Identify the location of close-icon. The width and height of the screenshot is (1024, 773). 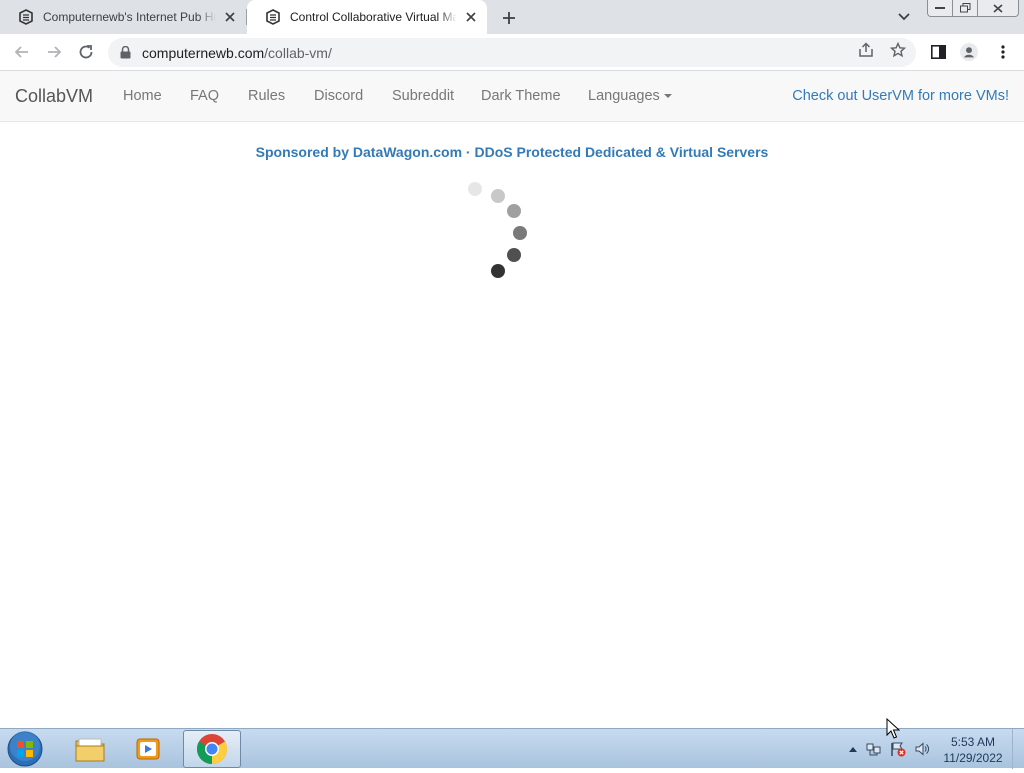
(998, 8).